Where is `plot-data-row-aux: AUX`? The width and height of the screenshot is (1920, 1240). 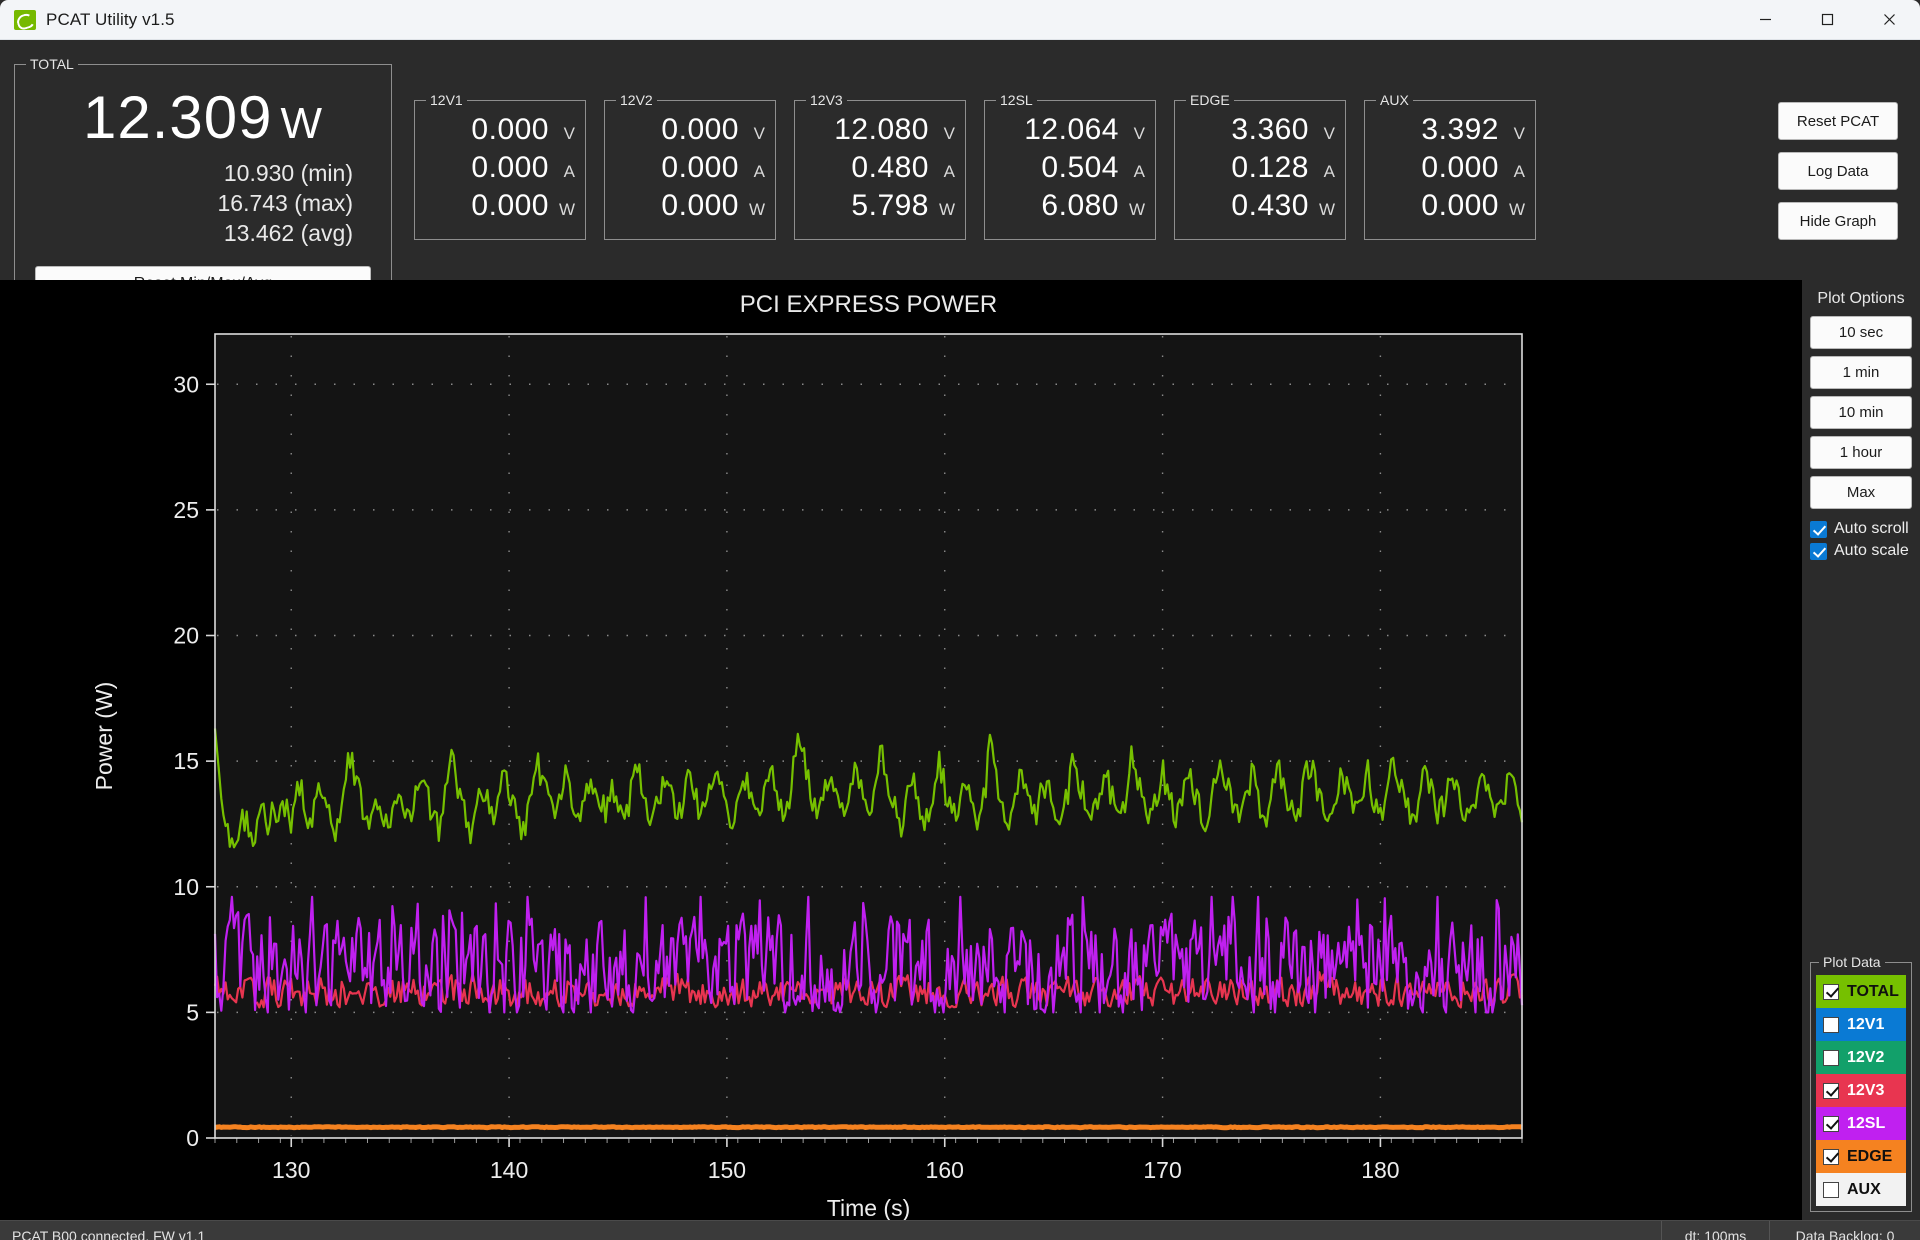
plot-data-row-aux: AUX is located at coordinates (1861, 1189).